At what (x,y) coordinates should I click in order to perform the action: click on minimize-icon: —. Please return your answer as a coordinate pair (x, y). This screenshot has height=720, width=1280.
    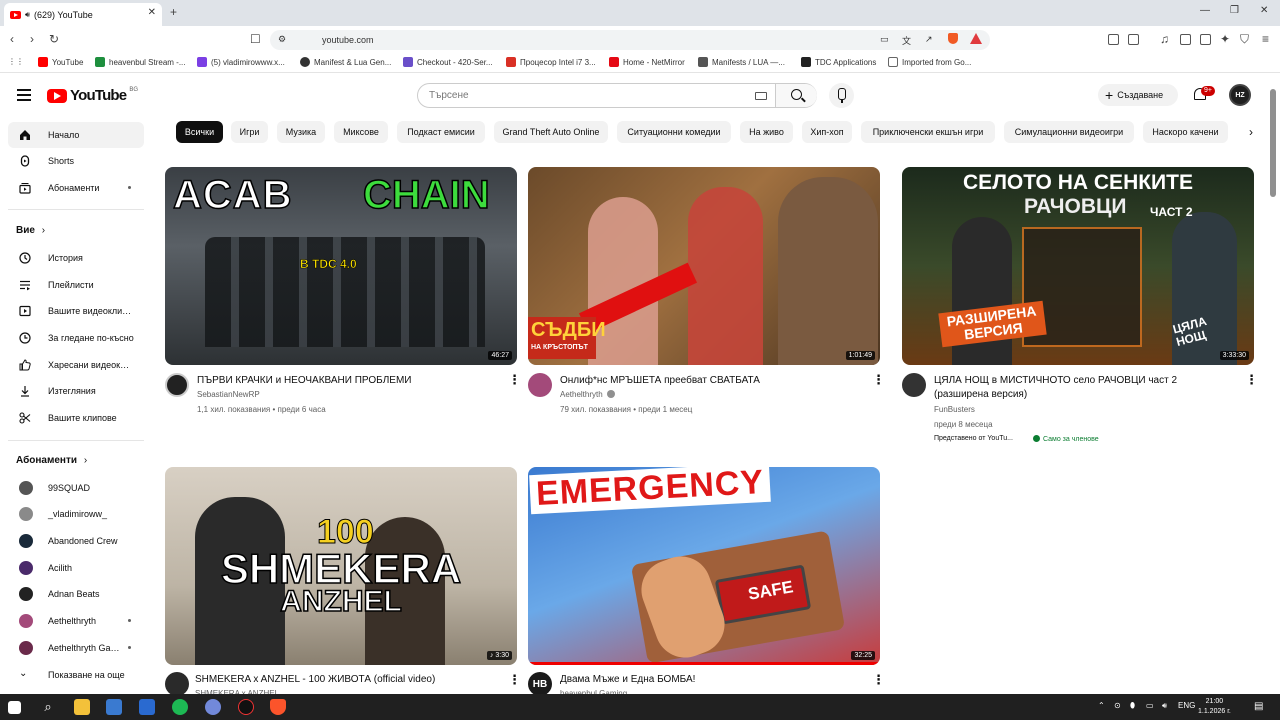
    Looking at the image, I should click on (1205, 10).